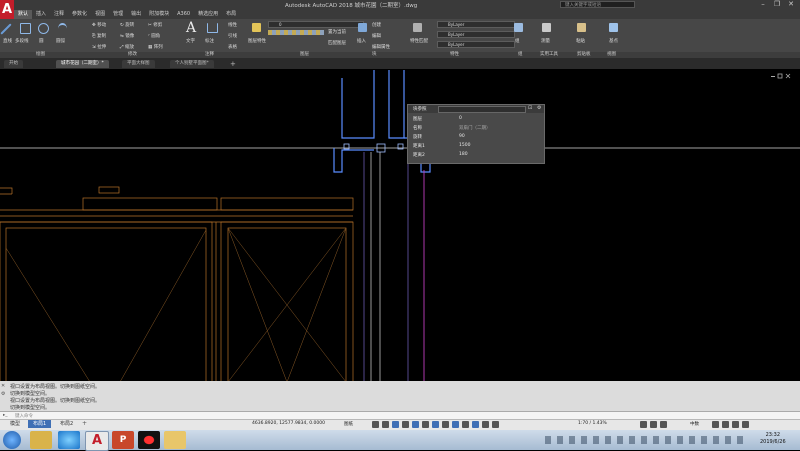 The image size is (800, 451). What do you see at coordinates (381, 47) in the screenshot?
I see `edit-attributes-button: 编辑属性` at bounding box center [381, 47].